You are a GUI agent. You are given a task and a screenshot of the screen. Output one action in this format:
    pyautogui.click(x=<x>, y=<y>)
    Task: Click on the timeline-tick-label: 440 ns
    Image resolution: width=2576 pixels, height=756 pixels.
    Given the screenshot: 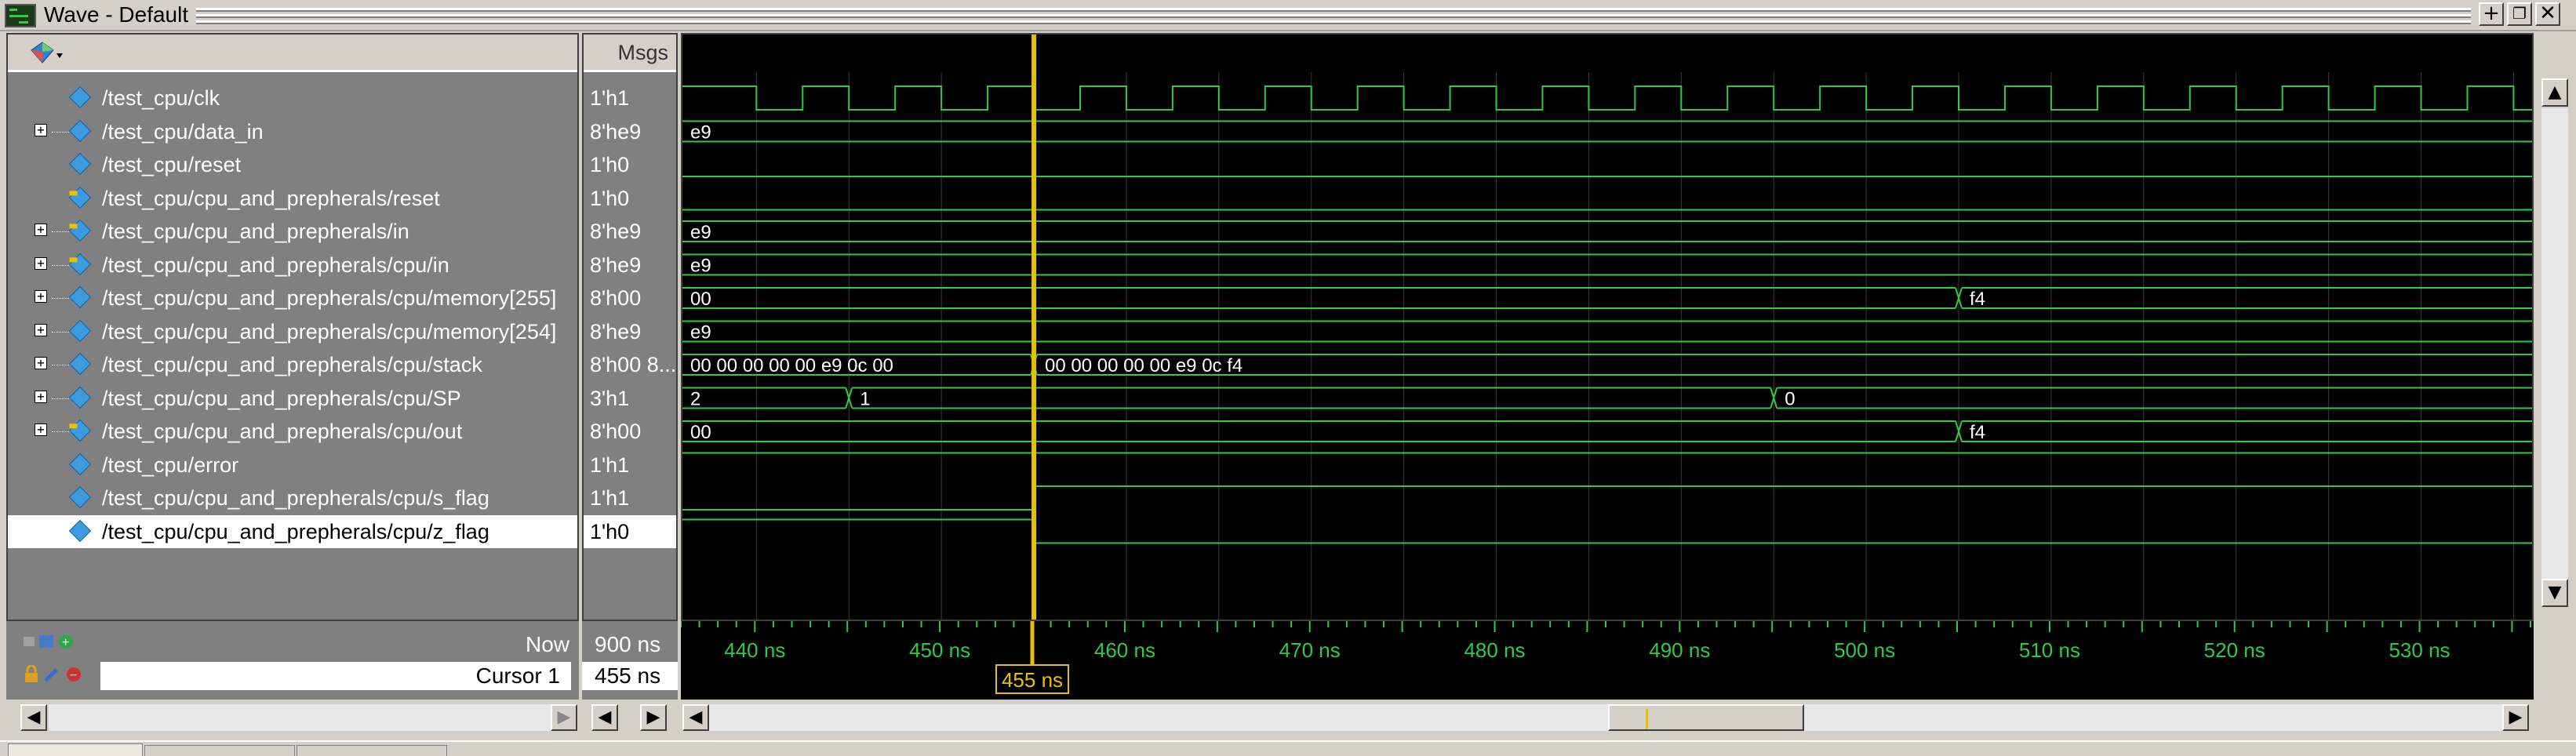 What is the action you would take?
    pyautogui.click(x=754, y=650)
    